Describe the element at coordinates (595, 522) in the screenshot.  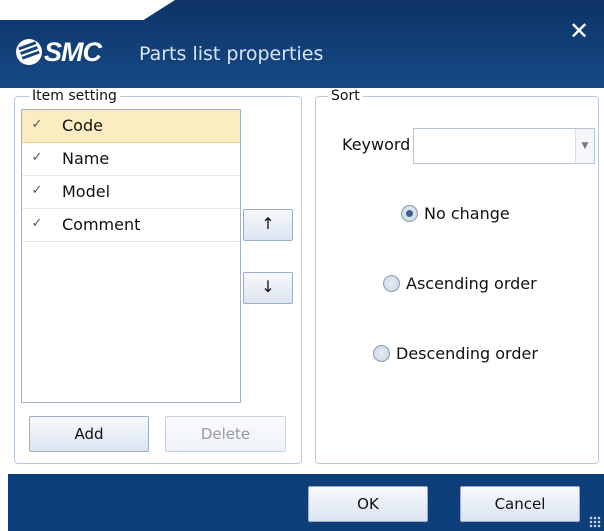
I see `resize-grip-icon` at that location.